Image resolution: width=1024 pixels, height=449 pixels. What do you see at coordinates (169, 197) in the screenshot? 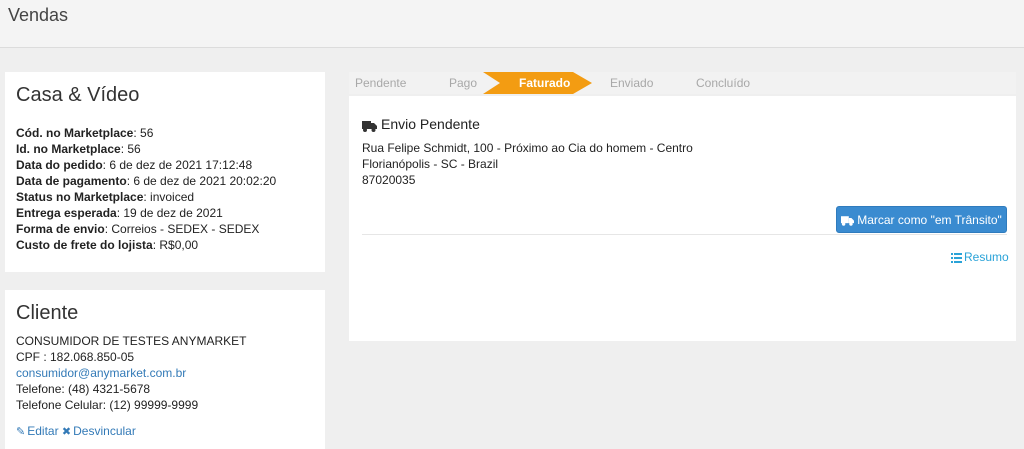
I see `field-value: : invoiced` at bounding box center [169, 197].